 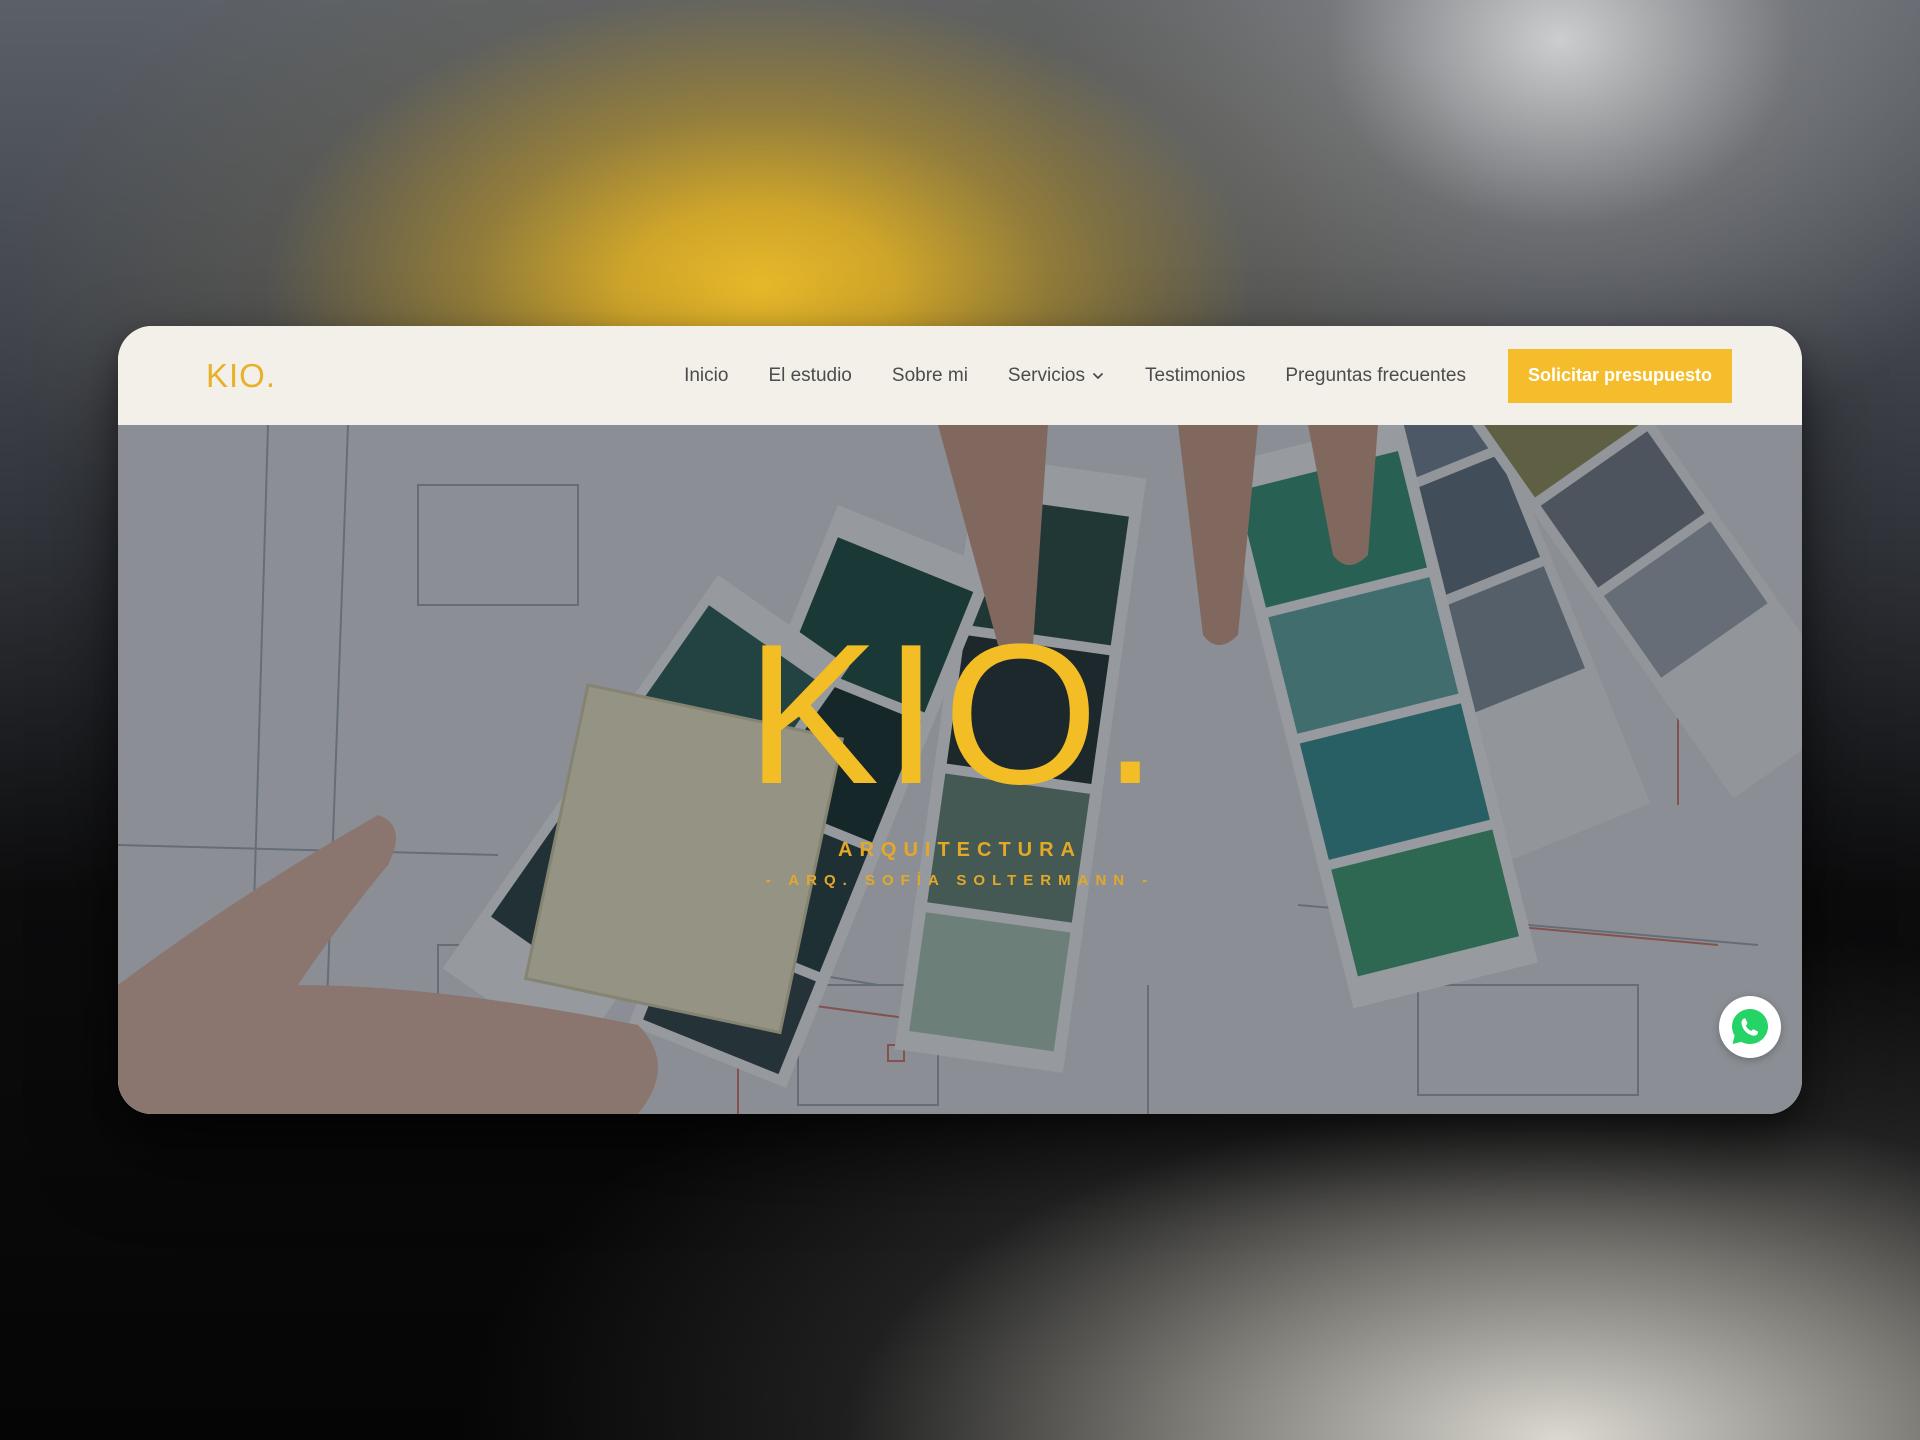 What do you see at coordinates (1098, 375) in the screenshot?
I see `chevron-down-icon` at bounding box center [1098, 375].